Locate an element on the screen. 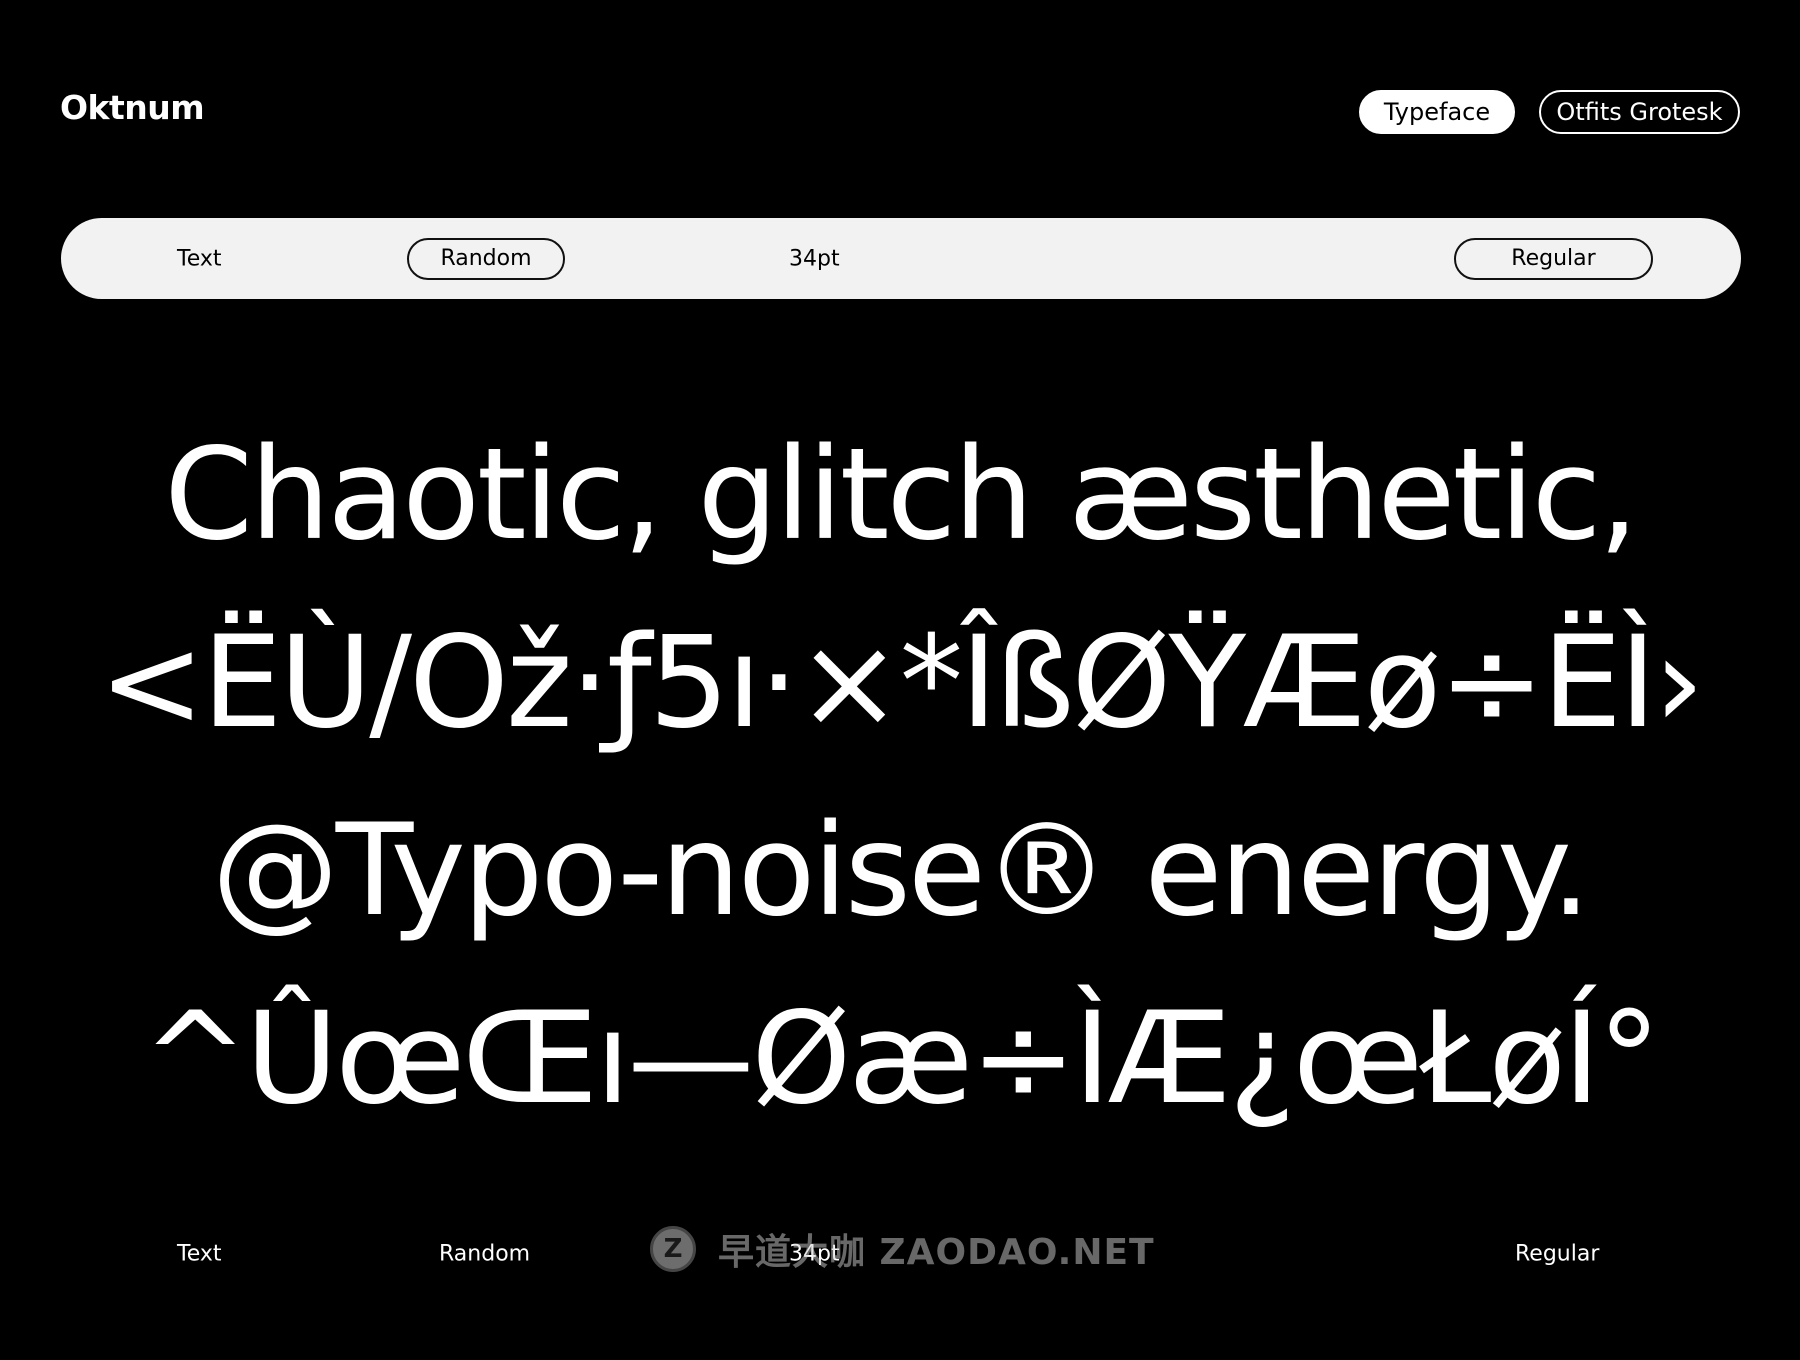 Image resolution: width=1800 pixels, height=1360 pixels. font-size-control: 34pt is located at coordinates (814, 258).